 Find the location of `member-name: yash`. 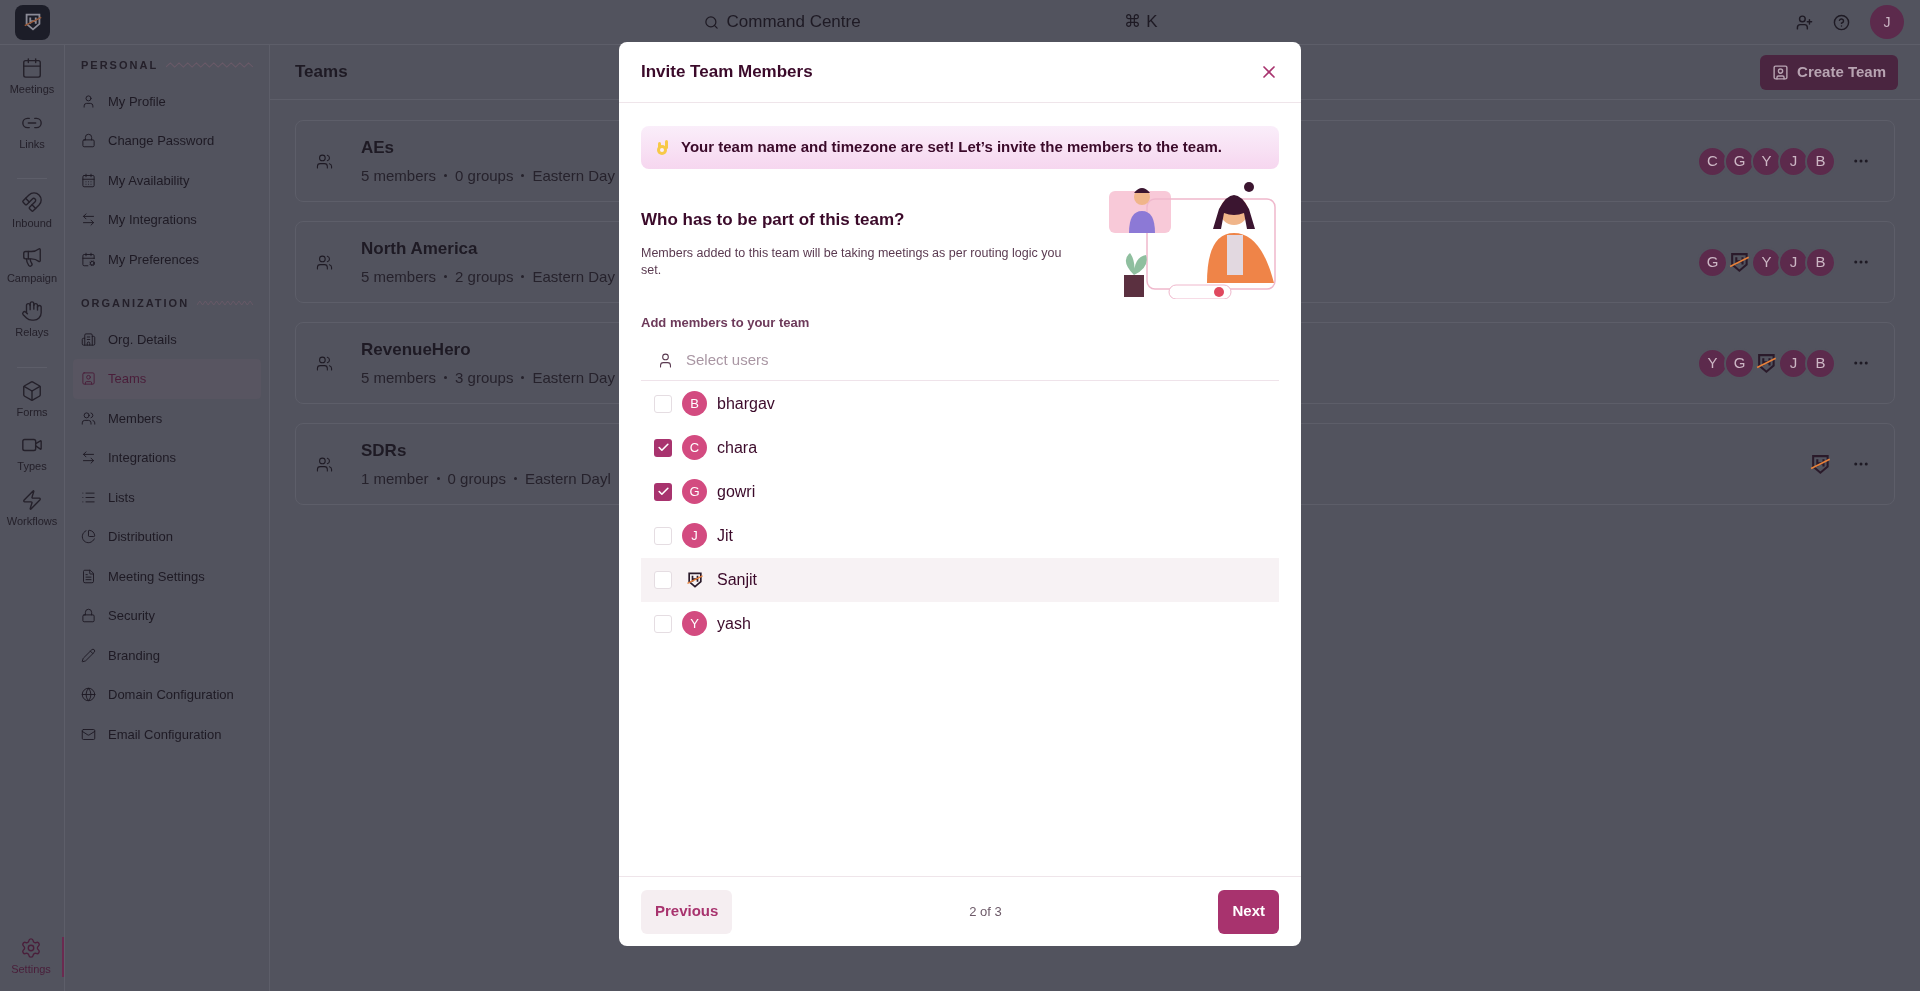

member-name: yash is located at coordinates (734, 623).